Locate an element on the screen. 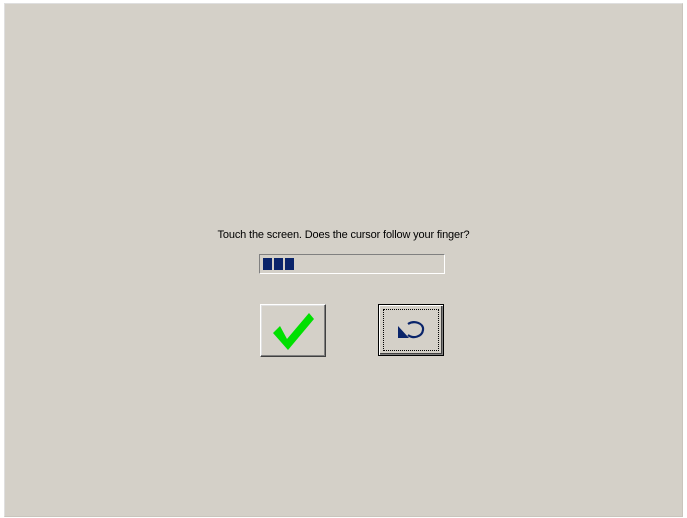 This screenshot has height=518, width=687. progress-bar is located at coordinates (352, 264).